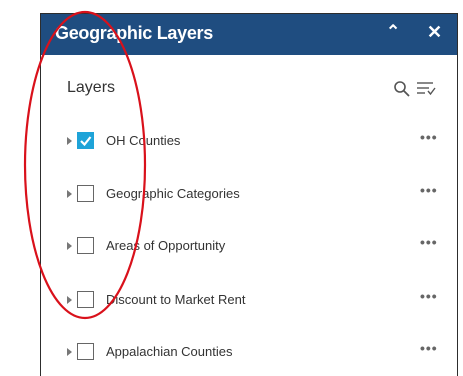 The height and width of the screenshot is (376, 463). I want to click on layer-row: OH Counties •••, so click(249, 142).